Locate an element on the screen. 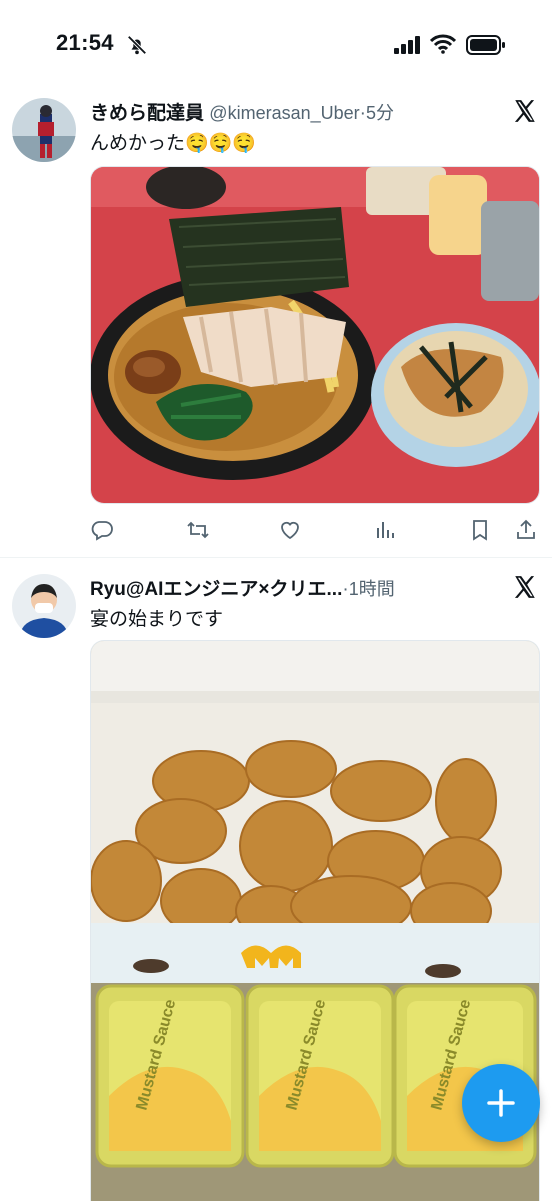 The height and width of the screenshot is (1201, 552). status-bar: 21:54 is located at coordinates (276, 43).